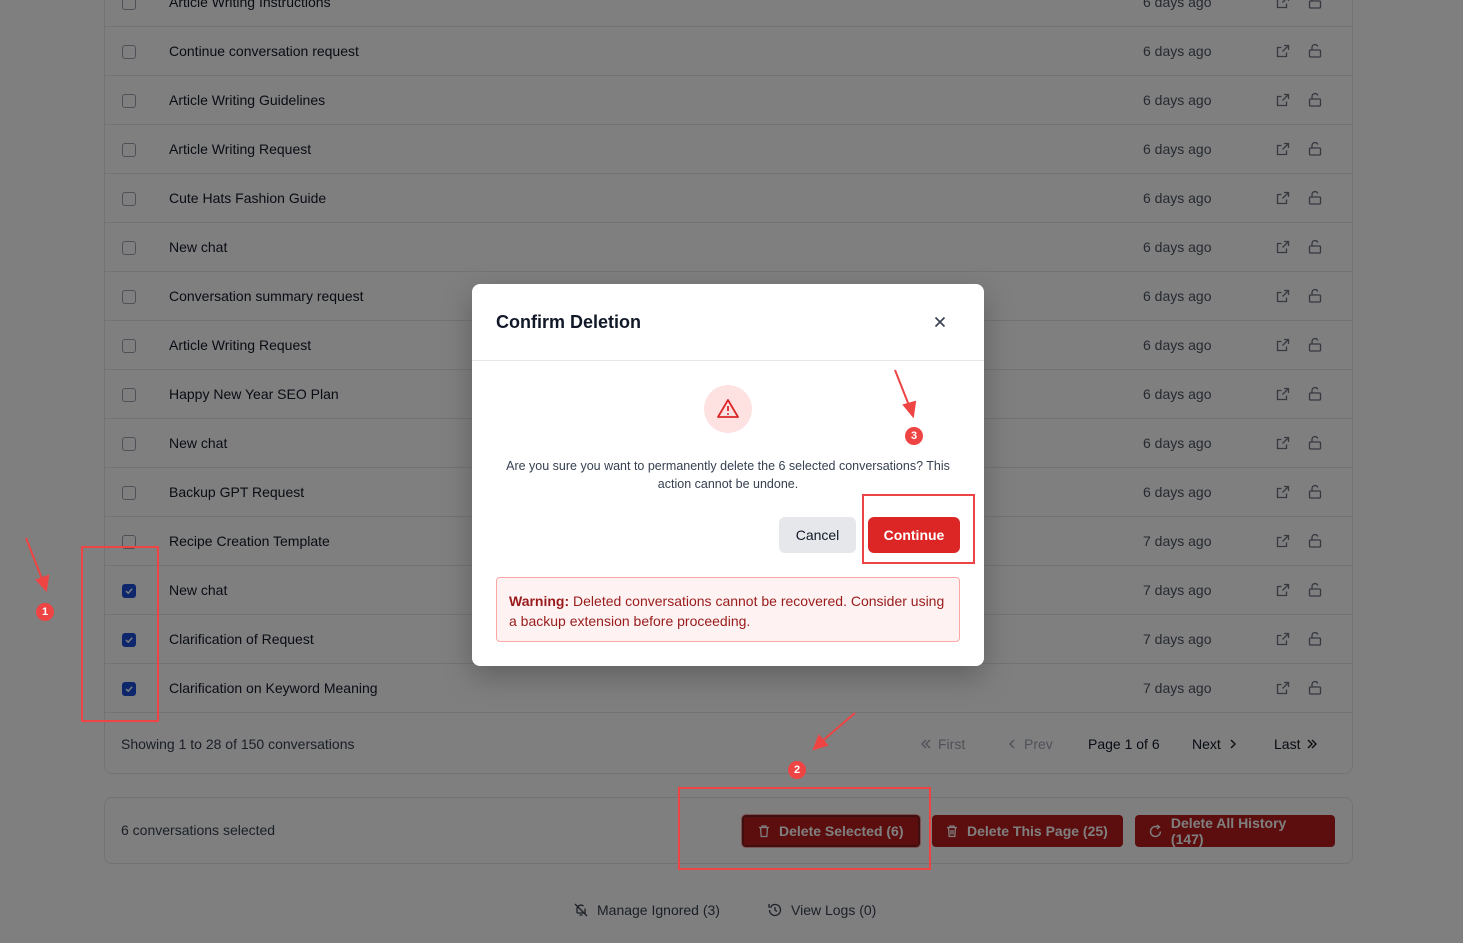 The height and width of the screenshot is (943, 1463). What do you see at coordinates (914, 436) in the screenshot?
I see `annotation-marker-3: 3` at bounding box center [914, 436].